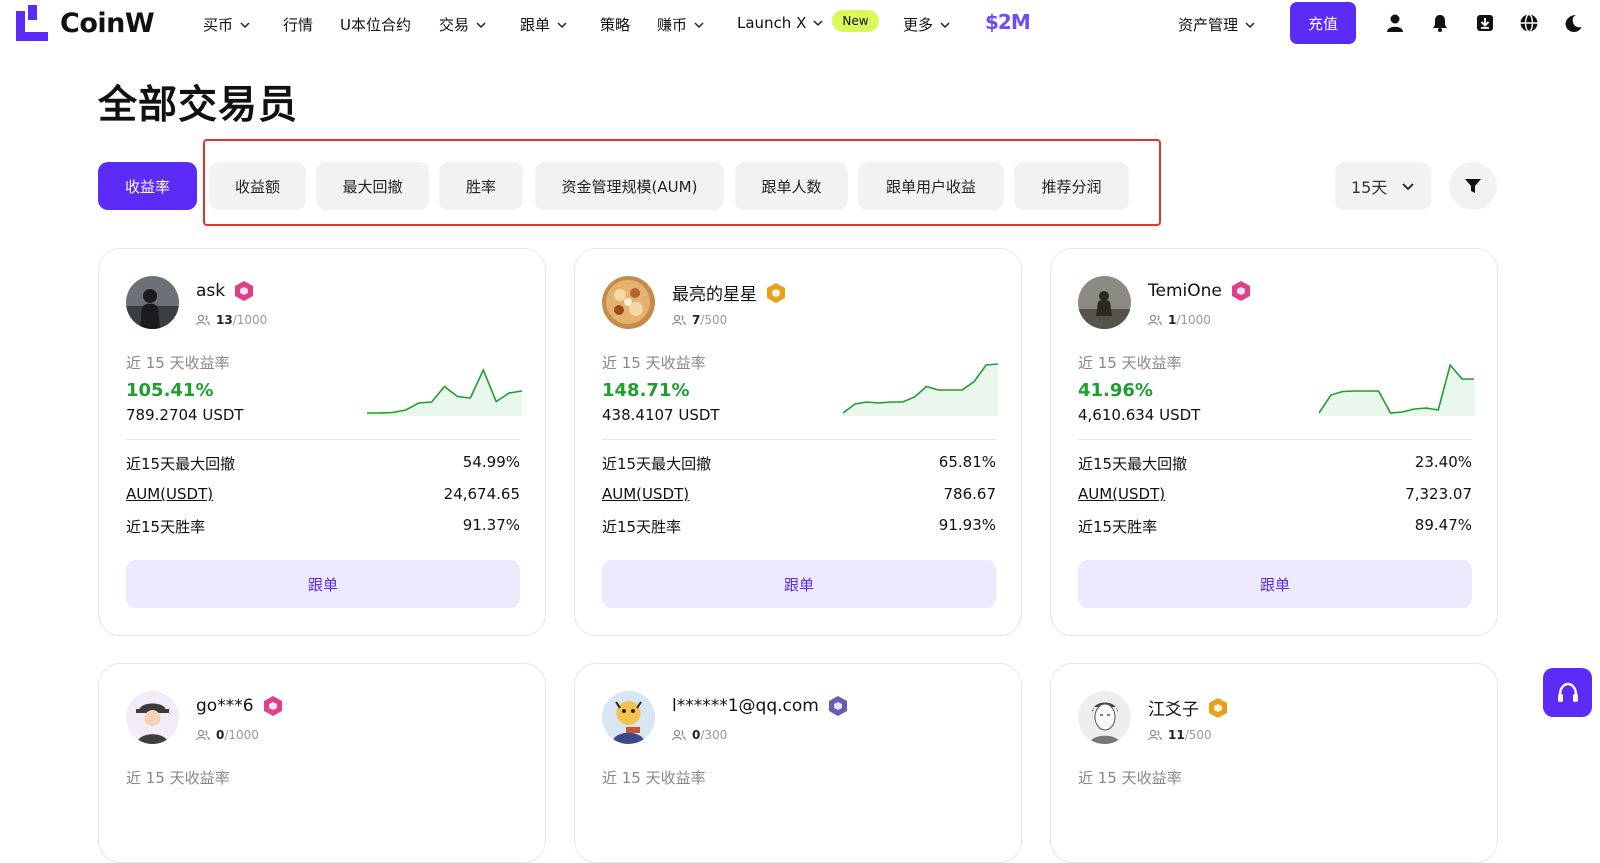 The height and width of the screenshot is (863, 1600). What do you see at coordinates (257, 186) in the screenshot?
I see `tab-profit-amount: 收益额` at bounding box center [257, 186].